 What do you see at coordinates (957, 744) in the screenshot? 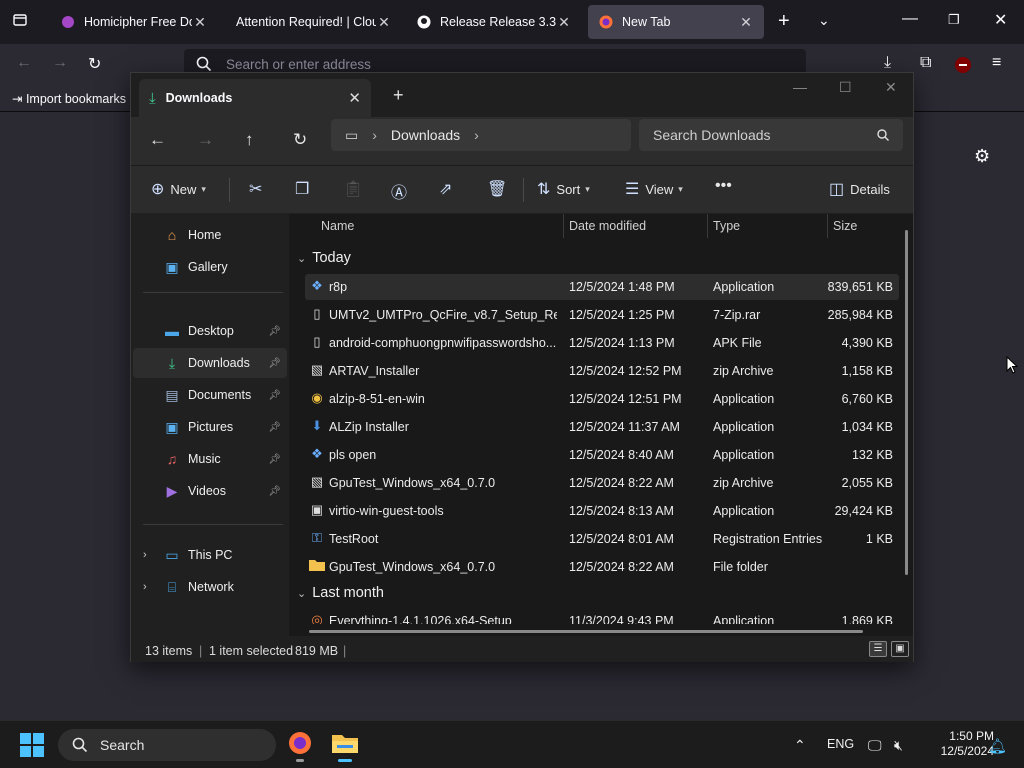
I see `system-clock: 1:50 PM 12/5/2024` at bounding box center [957, 744].